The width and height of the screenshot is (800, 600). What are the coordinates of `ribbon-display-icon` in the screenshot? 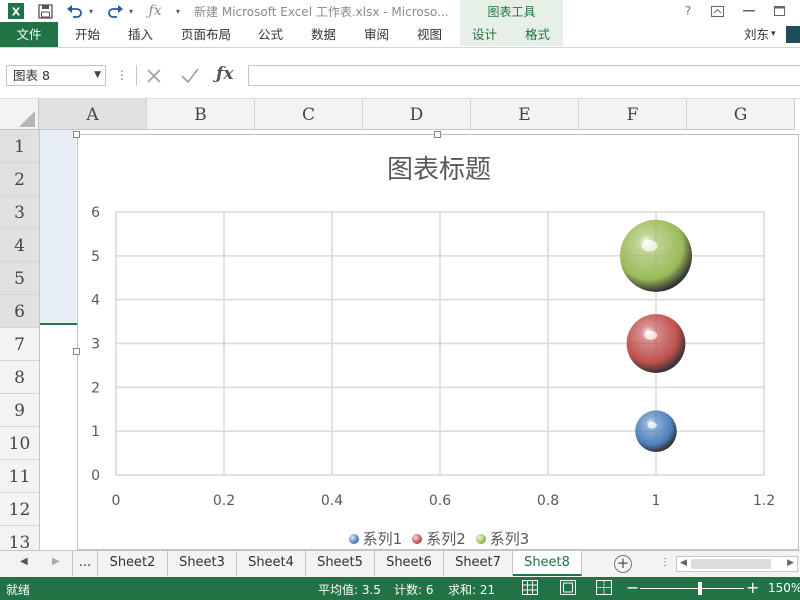 It's located at (717, 11).